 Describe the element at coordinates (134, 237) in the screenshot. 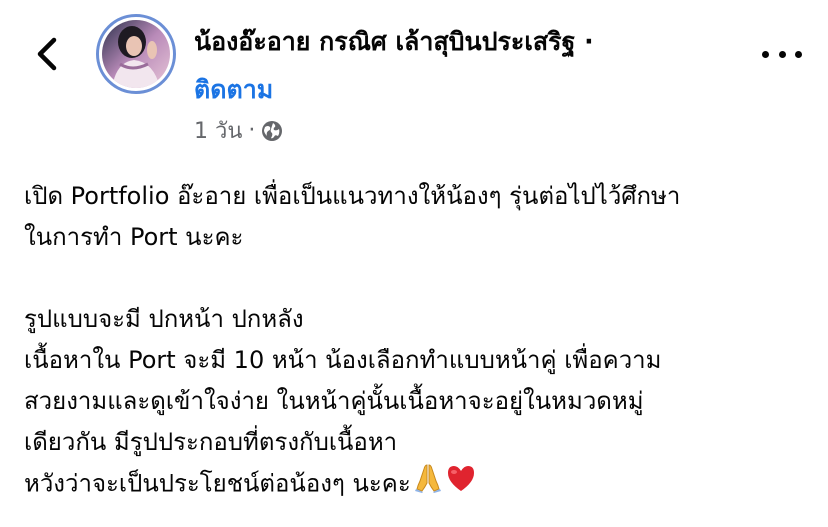

I see `post-line: ในการทำ Port นะคะ` at that location.